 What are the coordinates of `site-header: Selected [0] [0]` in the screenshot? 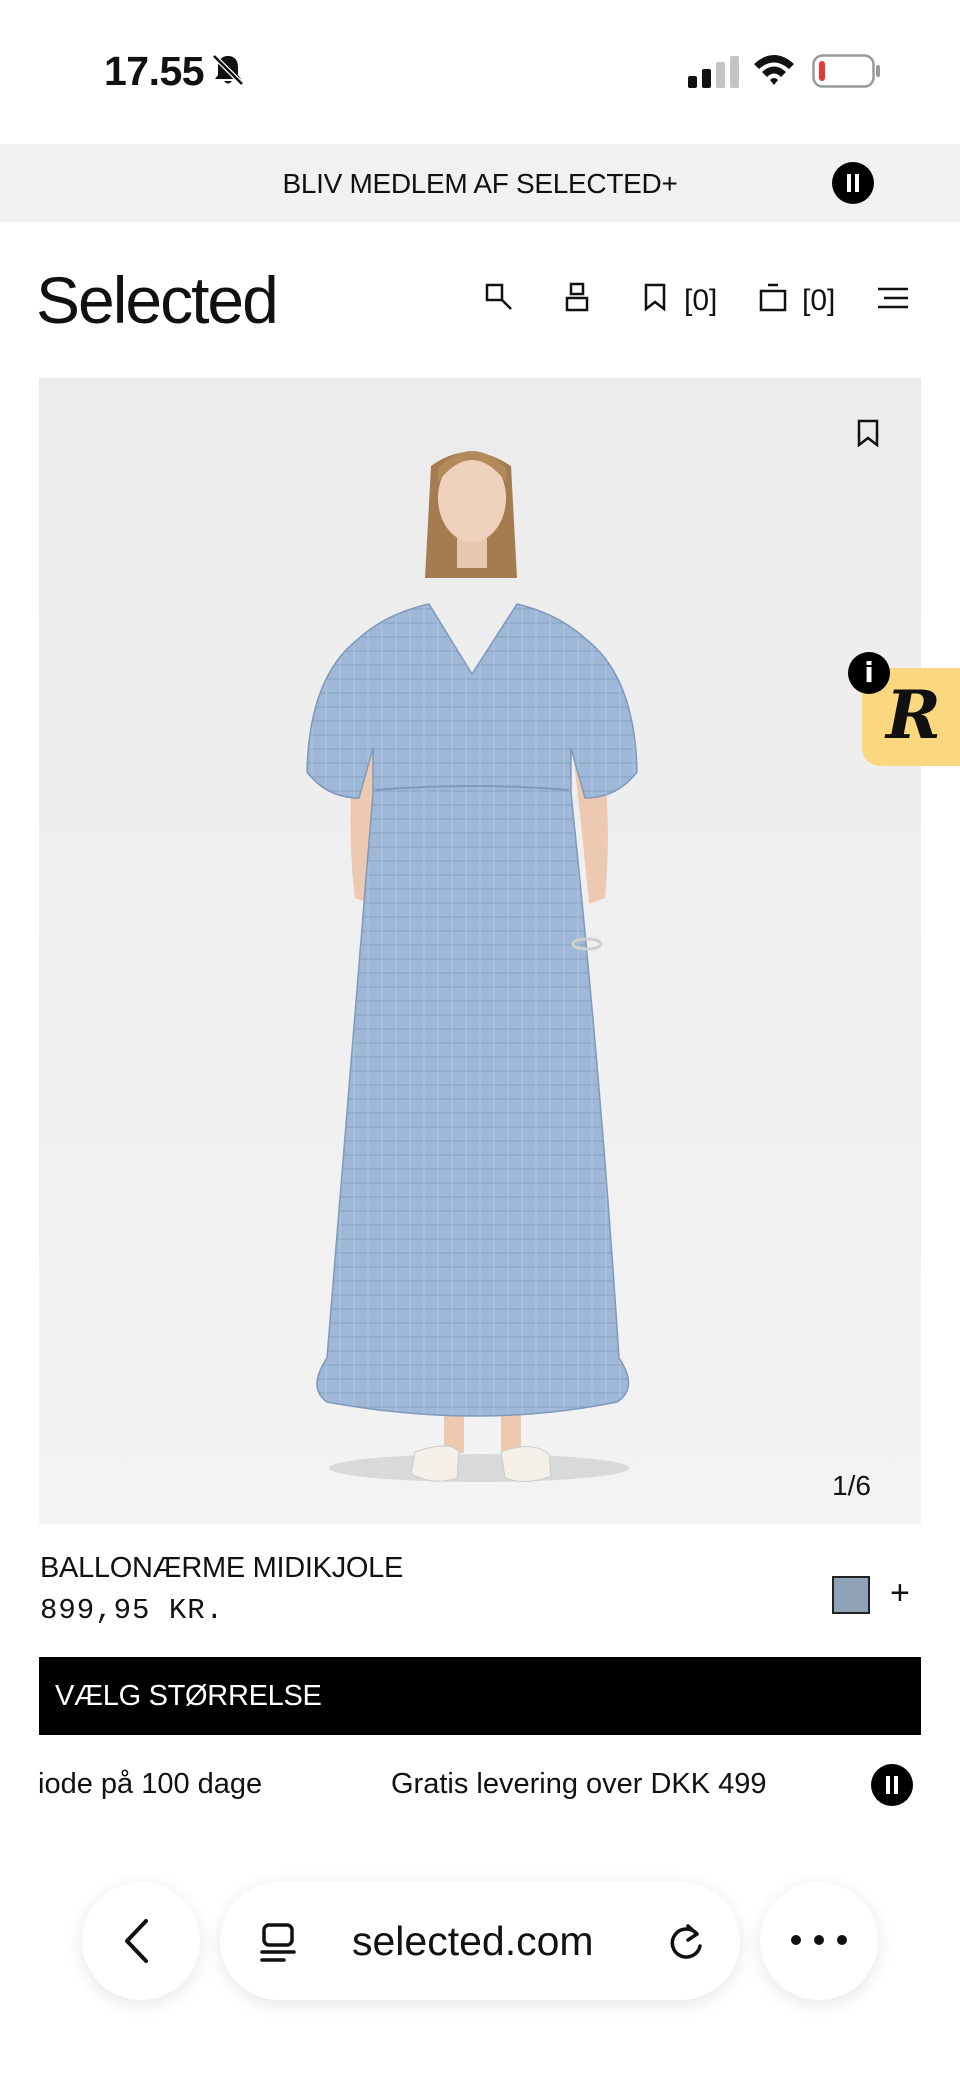 It's located at (480, 300).